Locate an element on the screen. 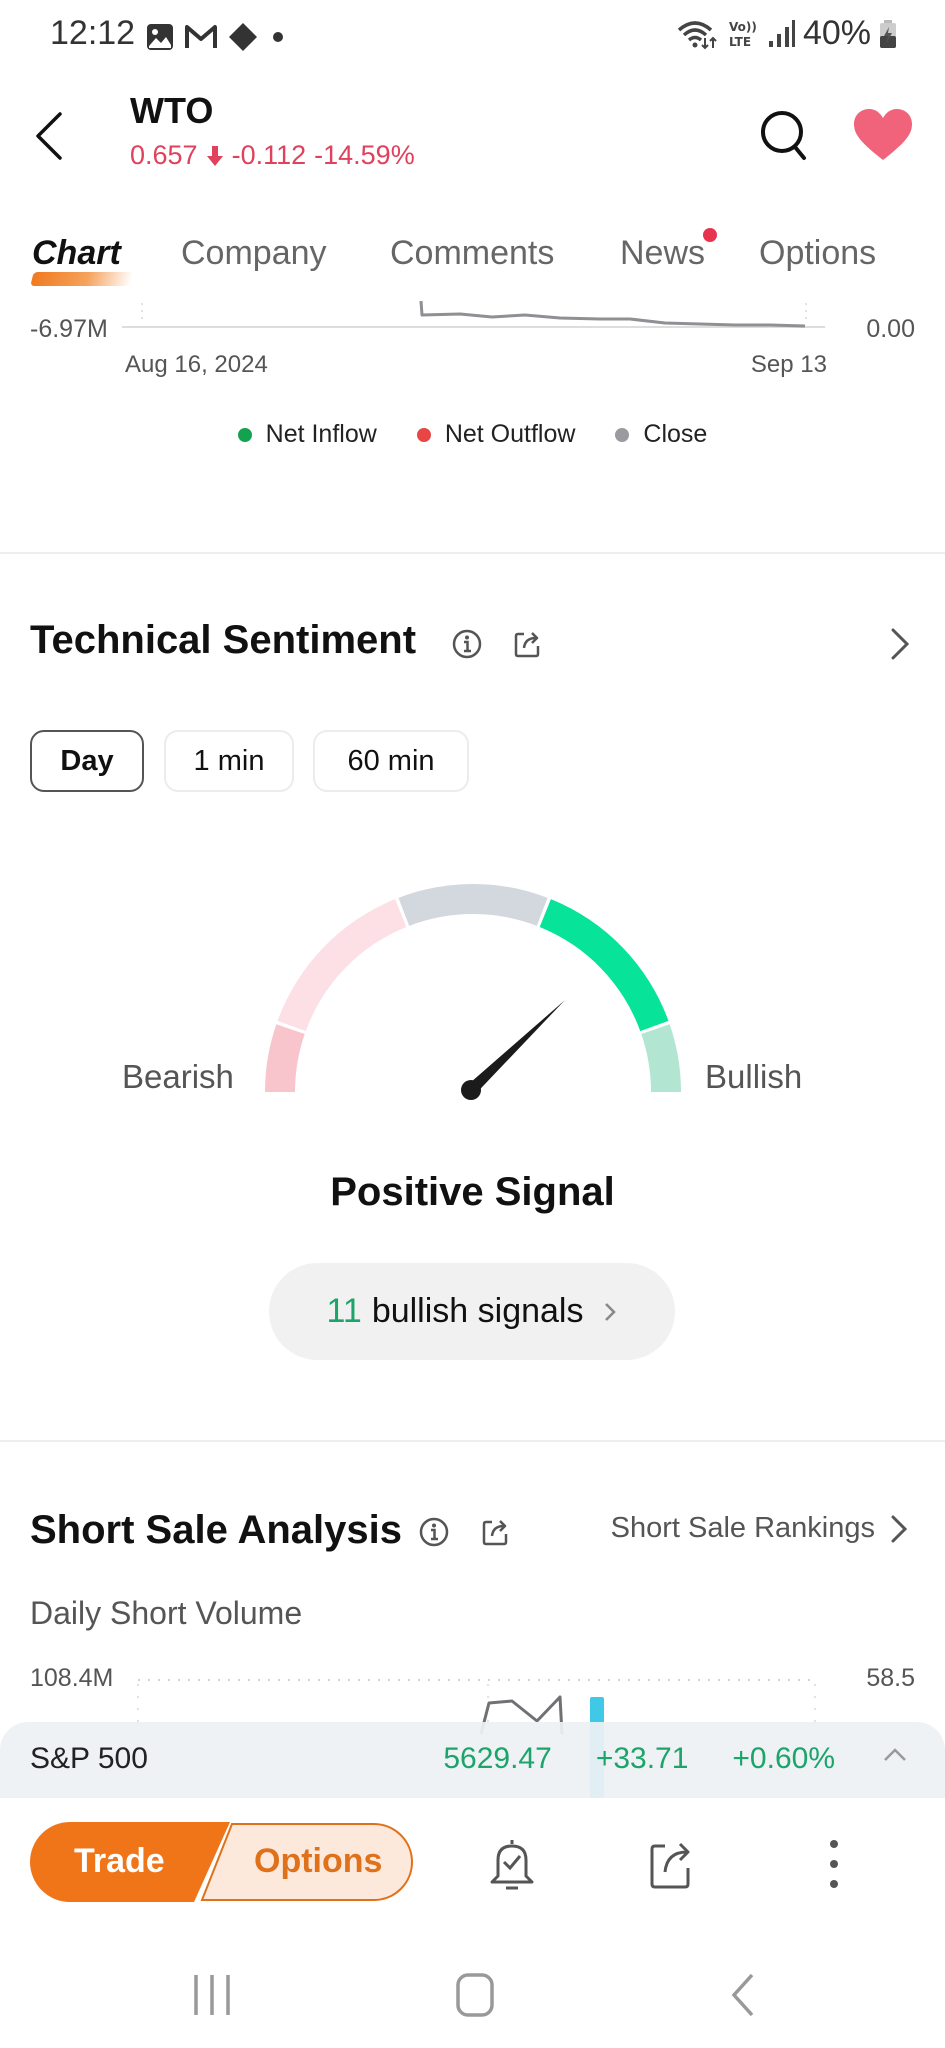 This screenshot has height=2048, width=945. svg-text: LTE is located at coordinates (740, 42).